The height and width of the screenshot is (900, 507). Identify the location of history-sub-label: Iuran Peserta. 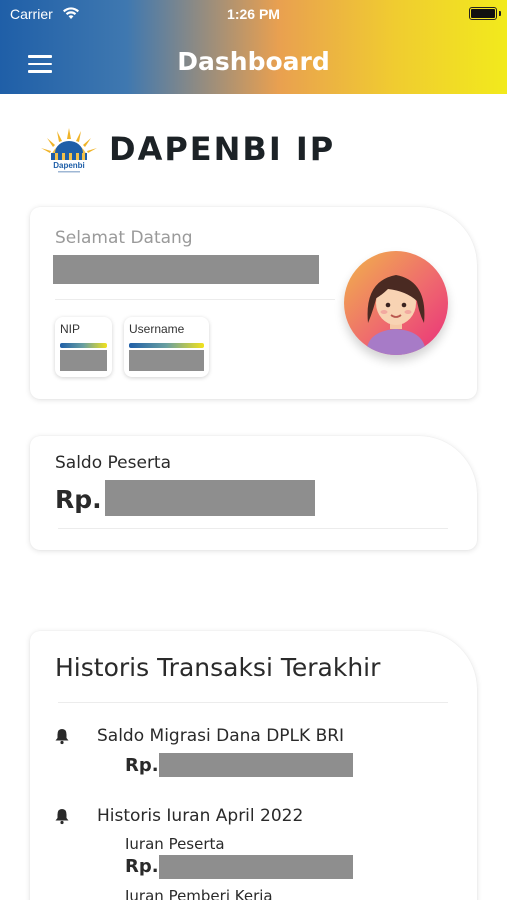
(175, 844).